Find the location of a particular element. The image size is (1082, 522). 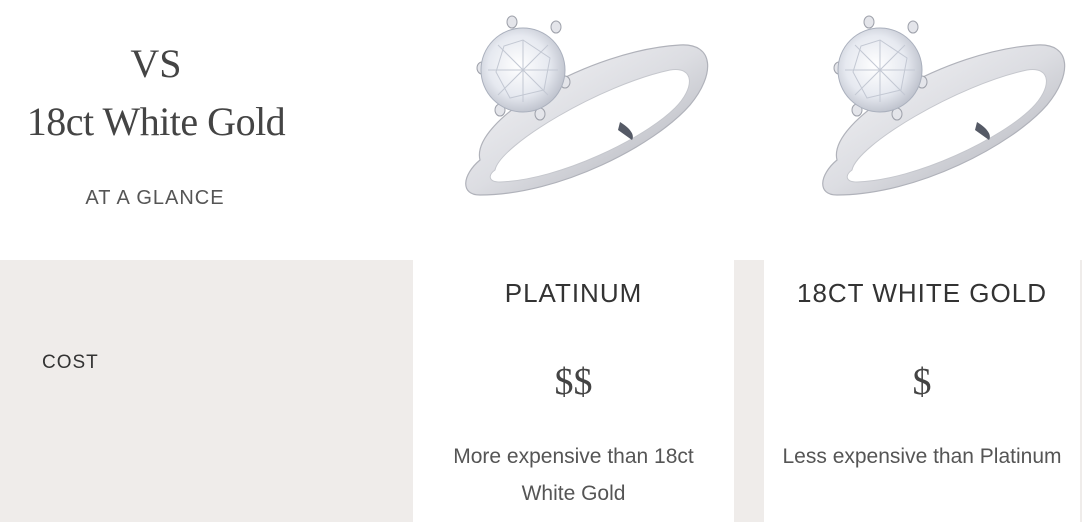

platinum-ring-image is located at coordinates (587, 105).